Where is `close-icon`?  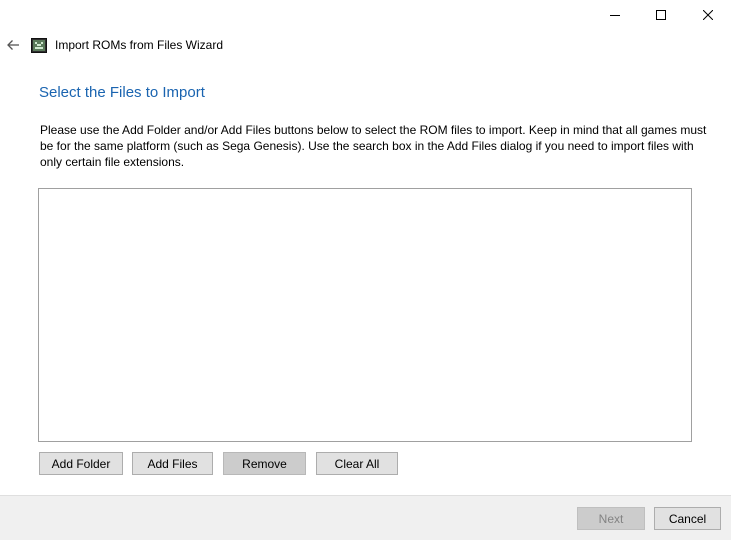 close-icon is located at coordinates (708, 15).